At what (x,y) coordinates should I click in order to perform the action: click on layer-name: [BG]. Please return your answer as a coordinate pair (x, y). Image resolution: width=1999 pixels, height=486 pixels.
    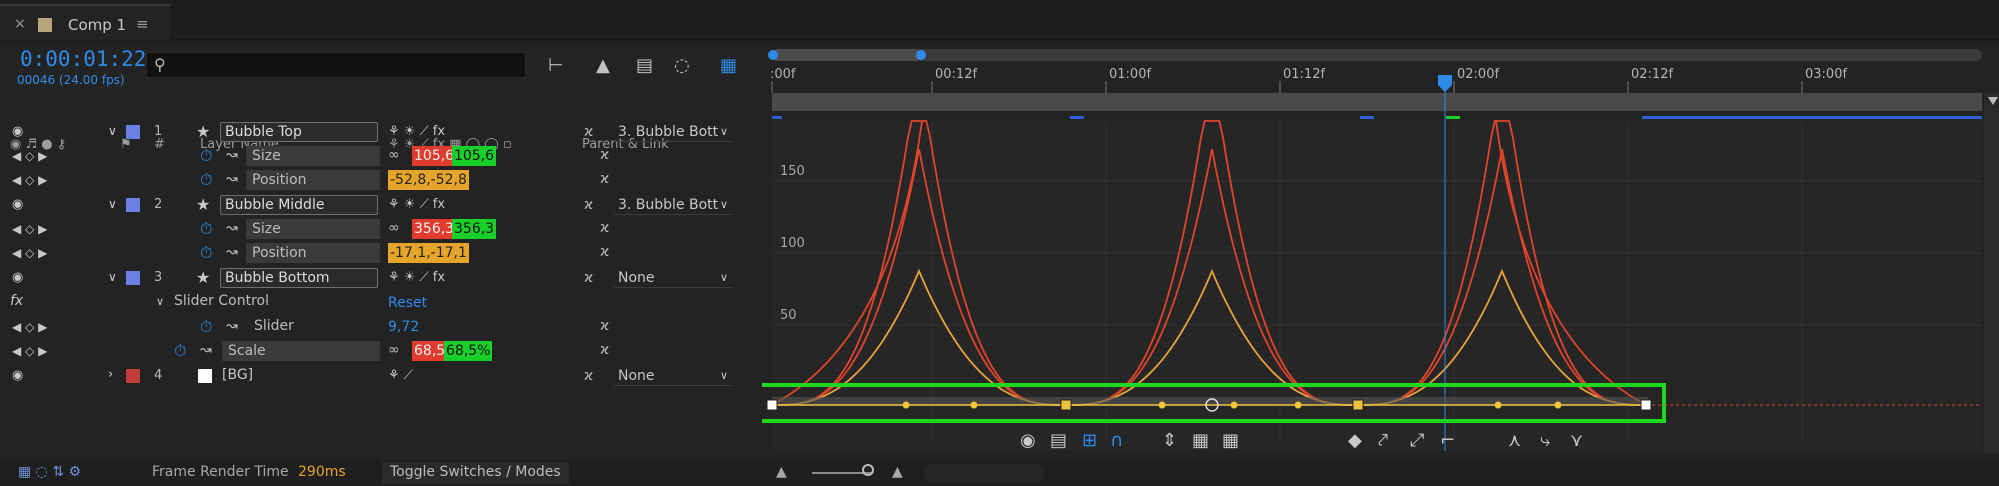
    Looking at the image, I should click on (237, 375).